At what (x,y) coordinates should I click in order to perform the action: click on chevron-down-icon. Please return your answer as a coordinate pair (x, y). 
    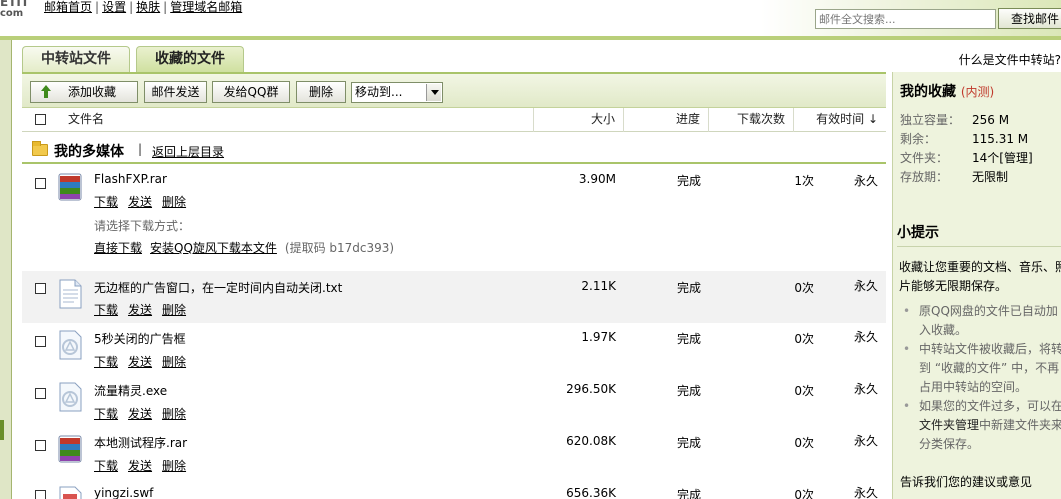
    Looking at the image, I should click on (433, 92).